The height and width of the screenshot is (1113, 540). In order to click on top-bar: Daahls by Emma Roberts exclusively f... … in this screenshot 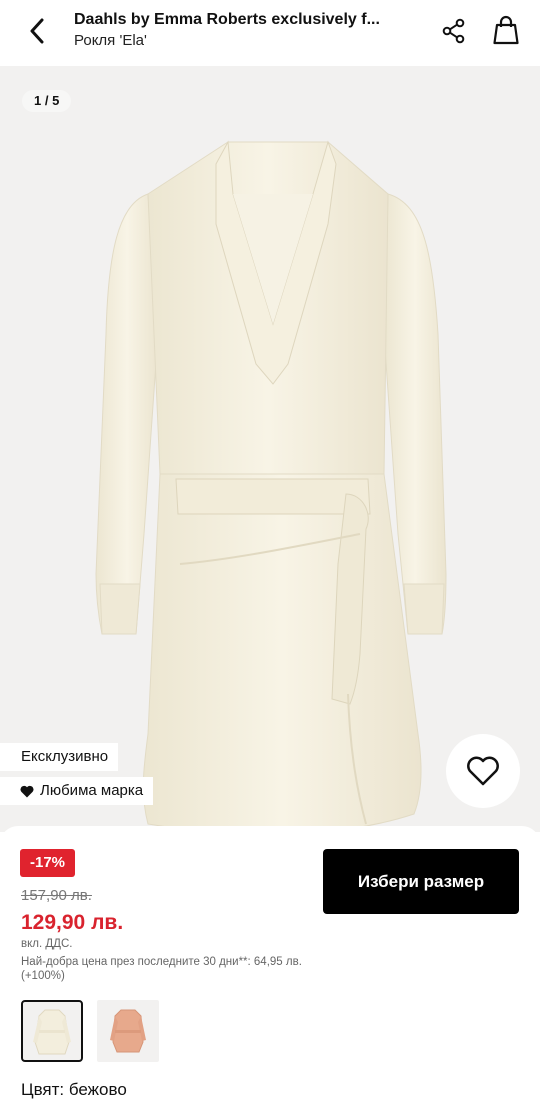, I will do `click(270, 32)`.